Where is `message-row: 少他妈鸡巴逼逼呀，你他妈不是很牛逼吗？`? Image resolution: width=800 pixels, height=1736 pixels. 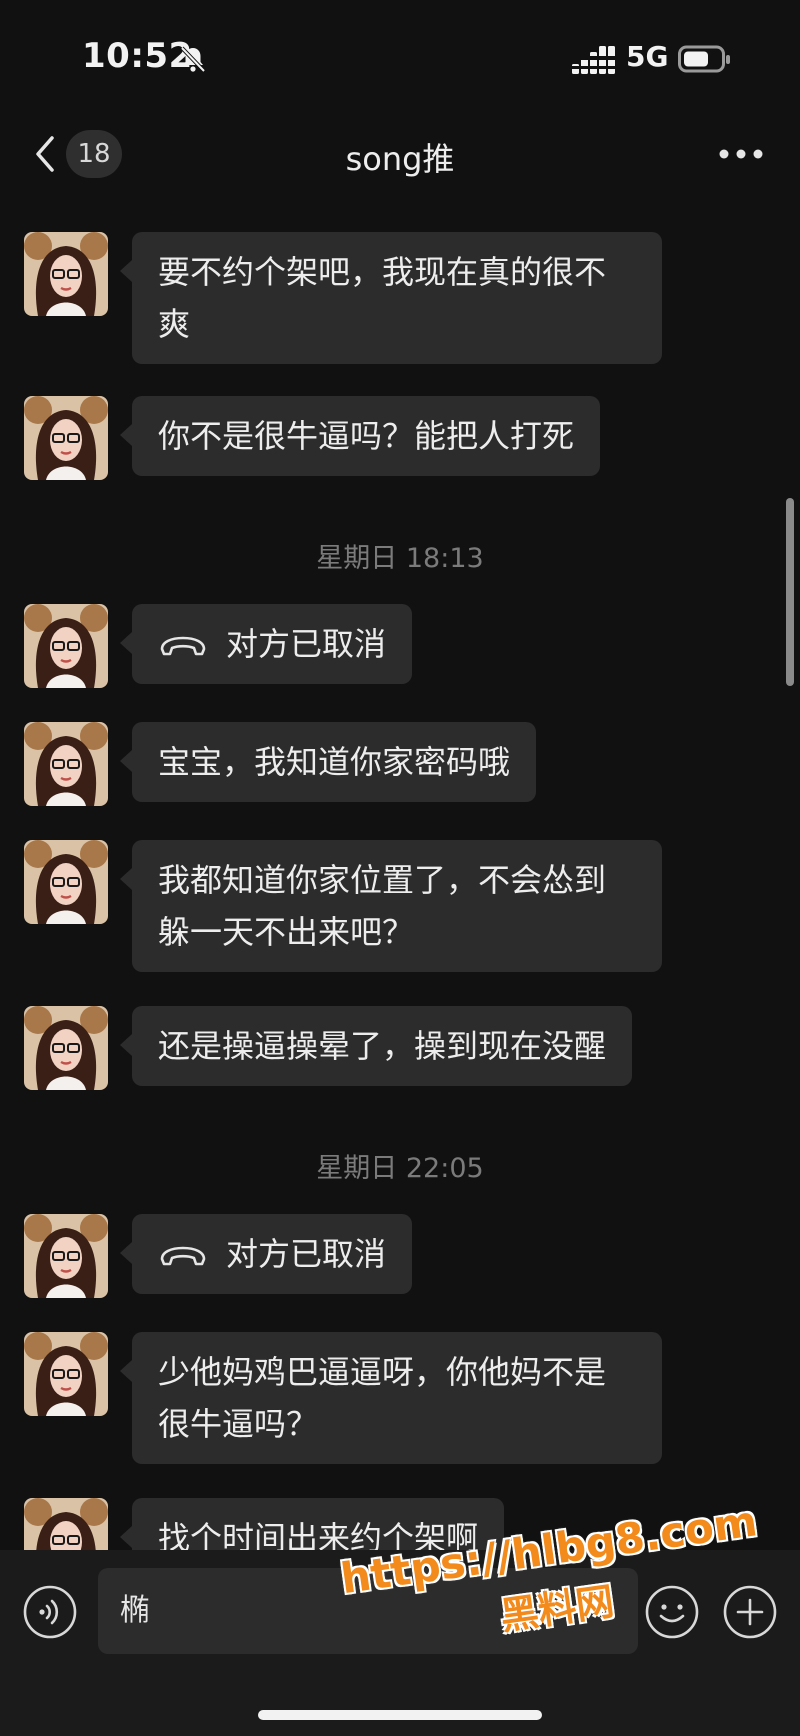
message-row: 少他妈鸡巴逼逼呀，你他妈不是很牛逼吗？ is located at coordinates (343, 1398).